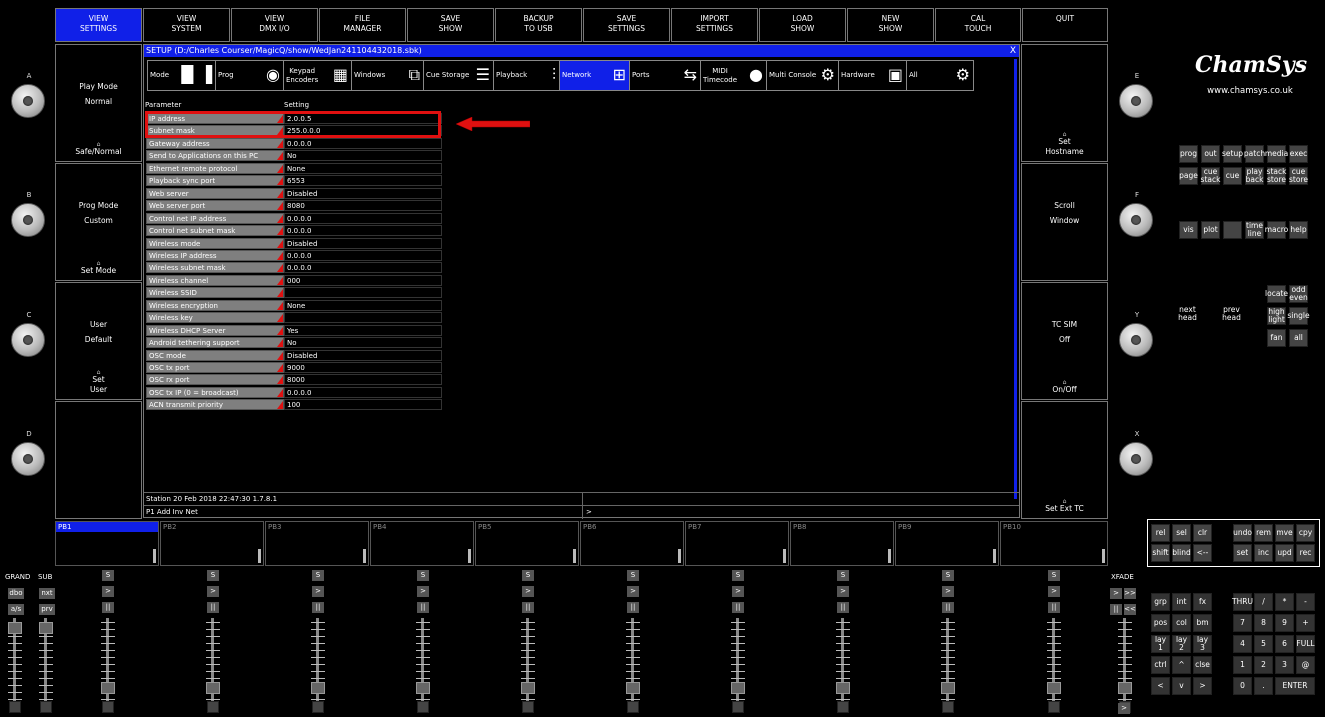 This screenshot has height=717, width=1325. Describe the element at coordinates (1202, 533) in the screenshot. I see `key-clr: clr` at that location.